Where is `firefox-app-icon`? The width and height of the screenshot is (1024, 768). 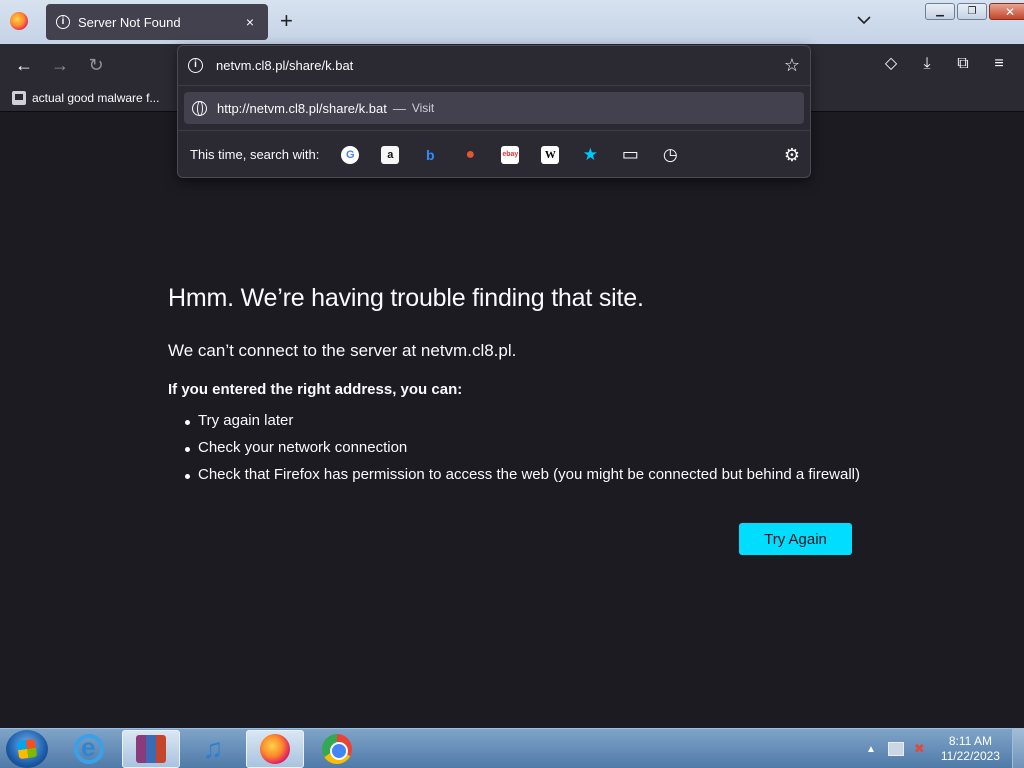
firefox-app-icon is located at coordinates (19, 21).